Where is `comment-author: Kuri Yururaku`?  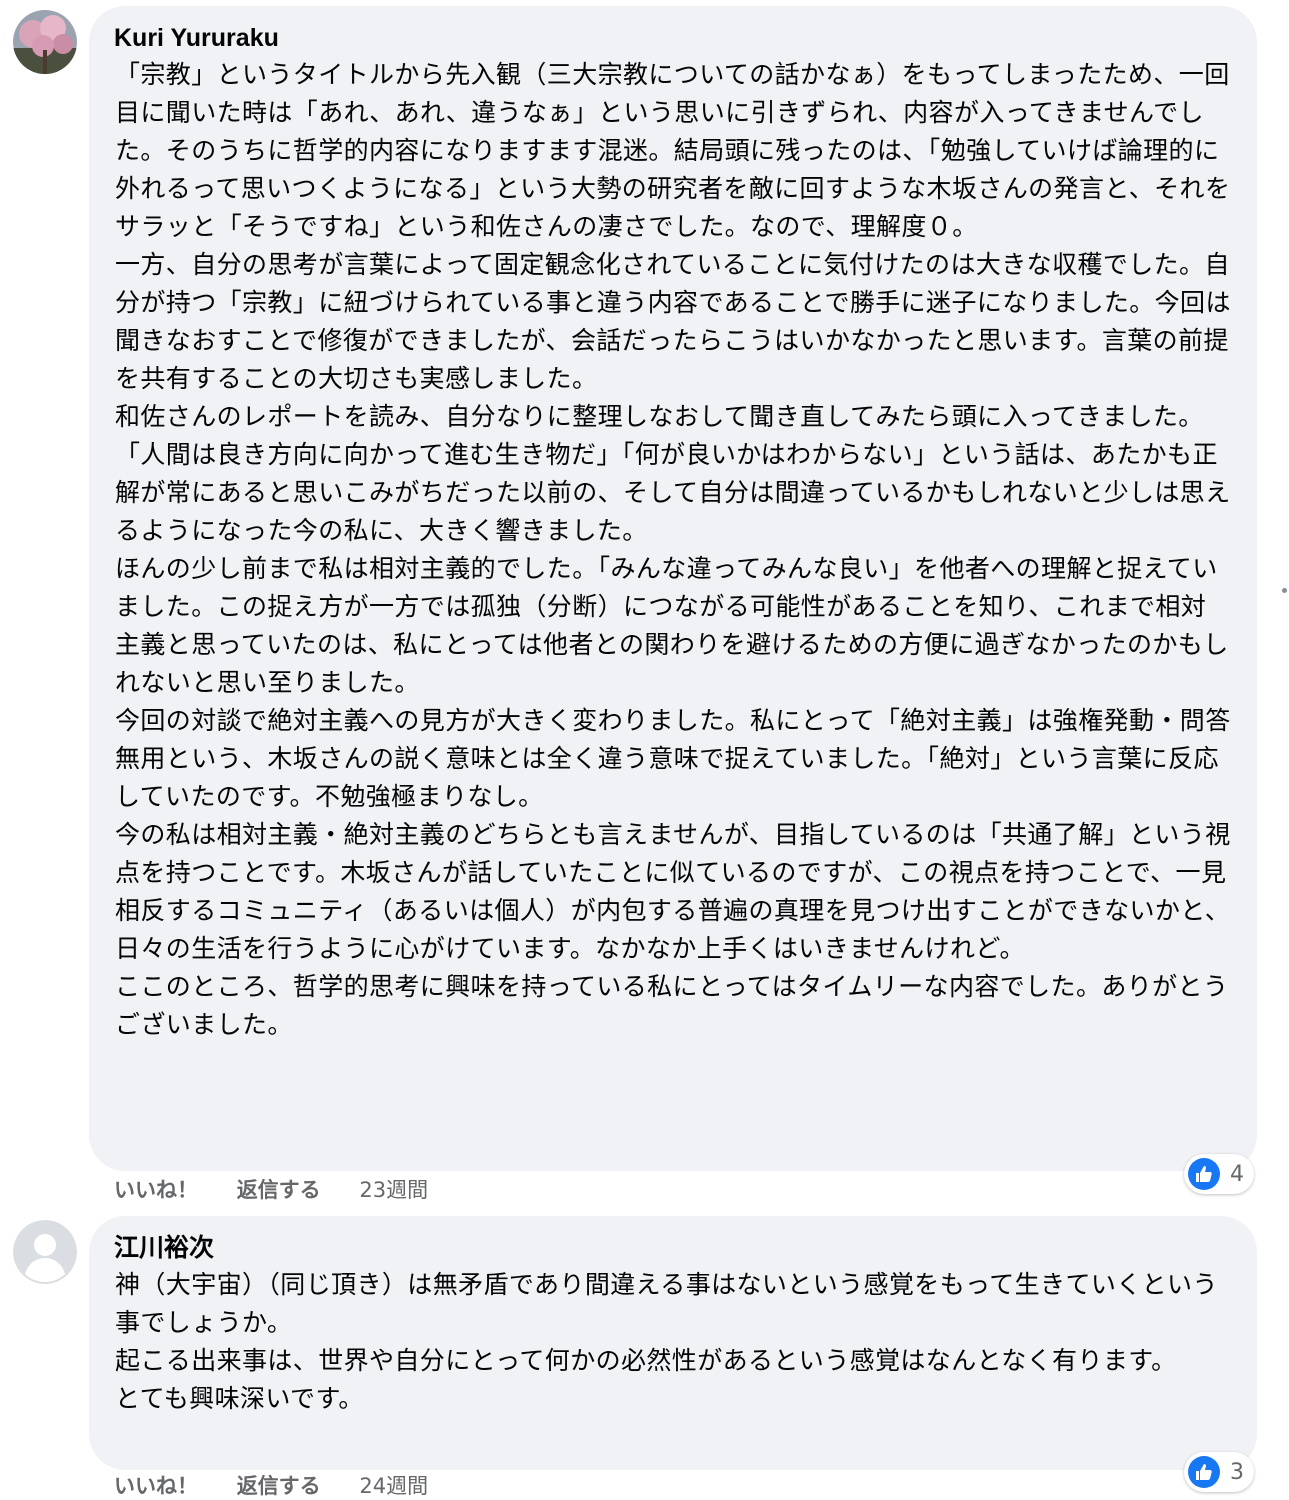
comment-author: Kuri Yururaku is located at coordinates (672, 38).